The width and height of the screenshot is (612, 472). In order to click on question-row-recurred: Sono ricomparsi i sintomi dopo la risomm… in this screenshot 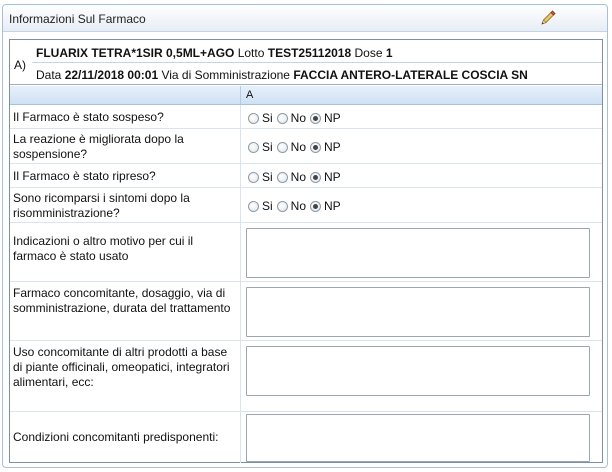, I will do `click(306, 205)`.